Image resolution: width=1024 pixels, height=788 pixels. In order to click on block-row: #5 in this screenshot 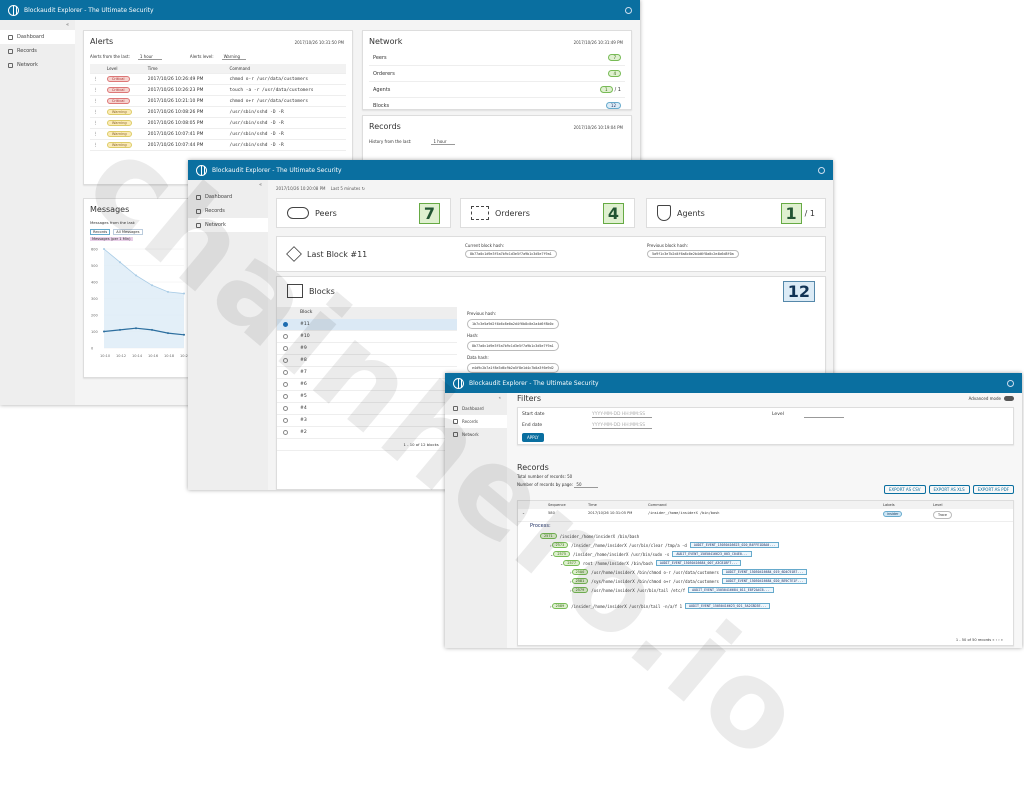, I will do `click(367, 397)`.